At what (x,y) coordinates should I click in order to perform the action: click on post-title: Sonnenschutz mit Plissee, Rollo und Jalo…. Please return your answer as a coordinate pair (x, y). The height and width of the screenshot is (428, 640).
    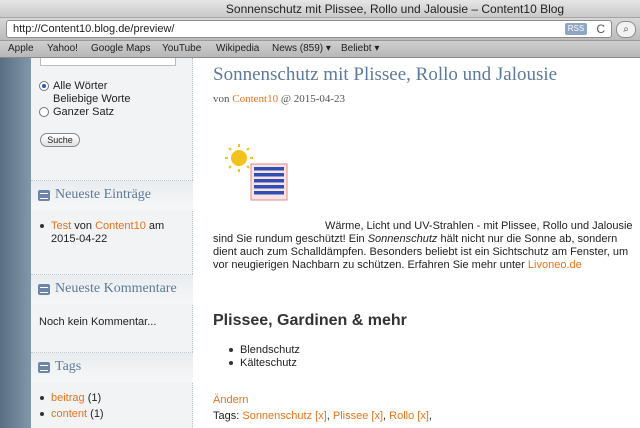
    Looking at the image, I should click on (385, 75).